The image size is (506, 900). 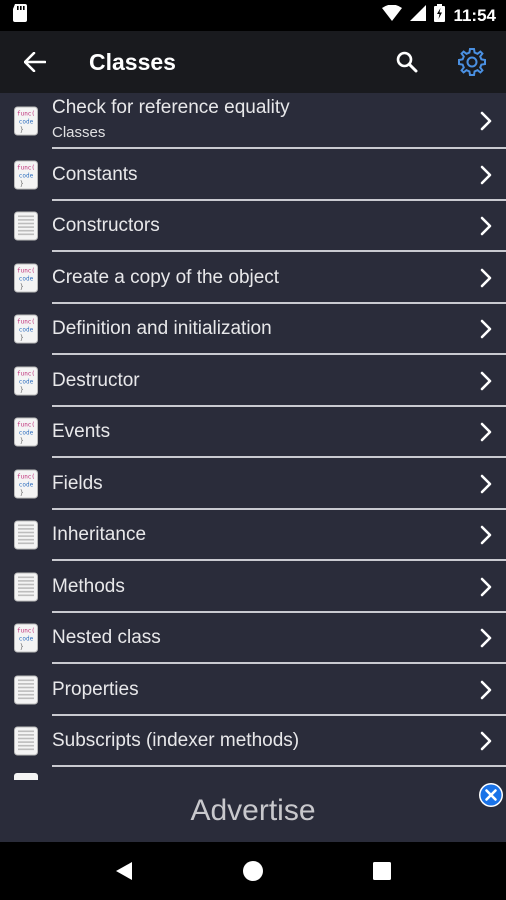 What do you see at coordinates (253, 175) in the screenshot?
I see `list-item: func(code} Constants` at bounding box center [253, 175].